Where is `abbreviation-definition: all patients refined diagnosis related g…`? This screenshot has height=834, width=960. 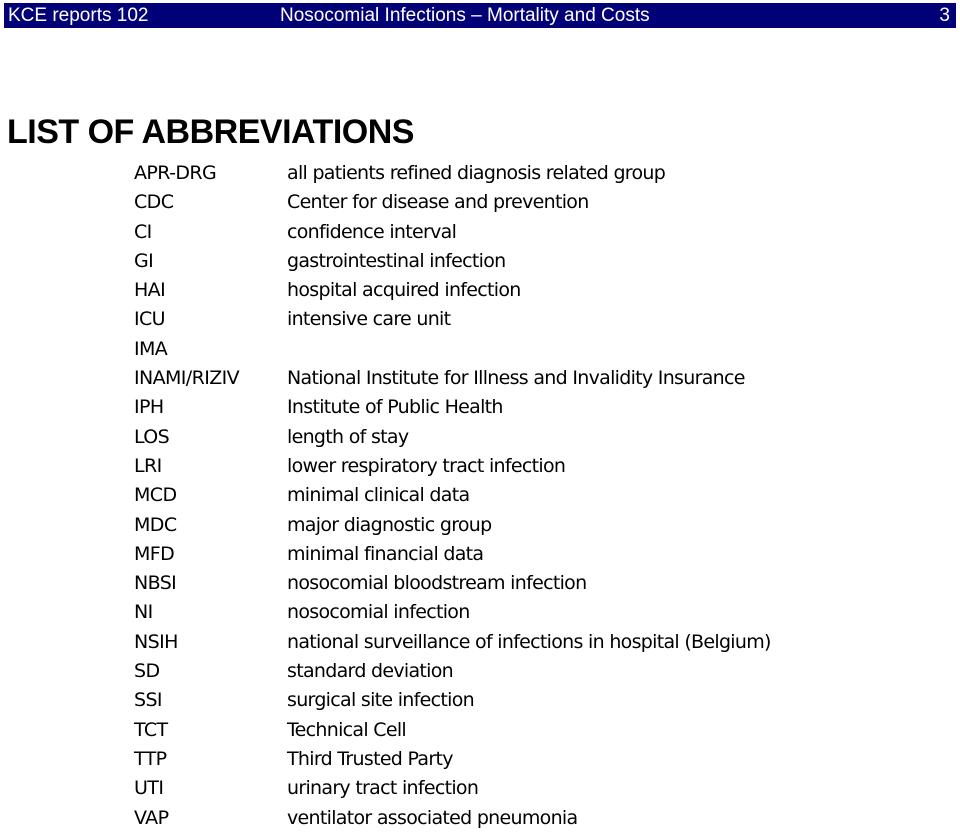 abbreviation-definition: all patients refined diagnosis related g… is located at coordinates (476, 173).